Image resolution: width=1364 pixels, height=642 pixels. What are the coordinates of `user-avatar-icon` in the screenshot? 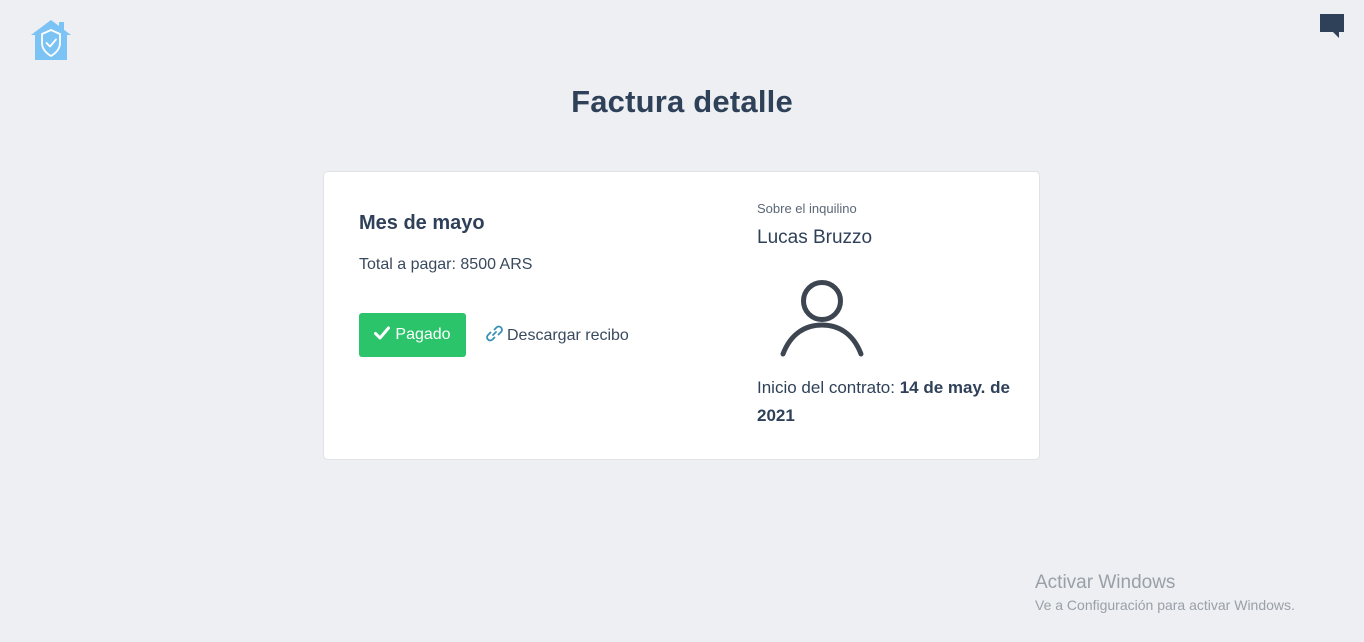 It's located at (822, 318).